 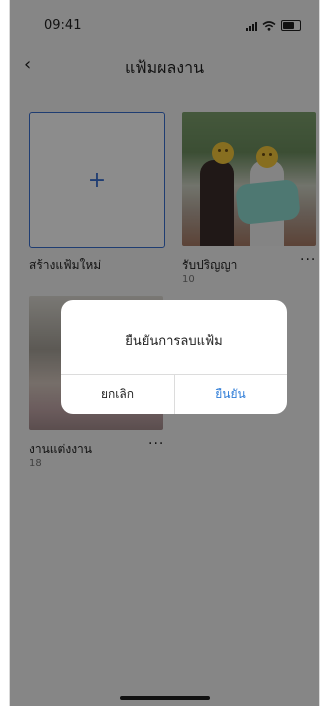 I want to click on home-indicator, so click(x=165, y=698).